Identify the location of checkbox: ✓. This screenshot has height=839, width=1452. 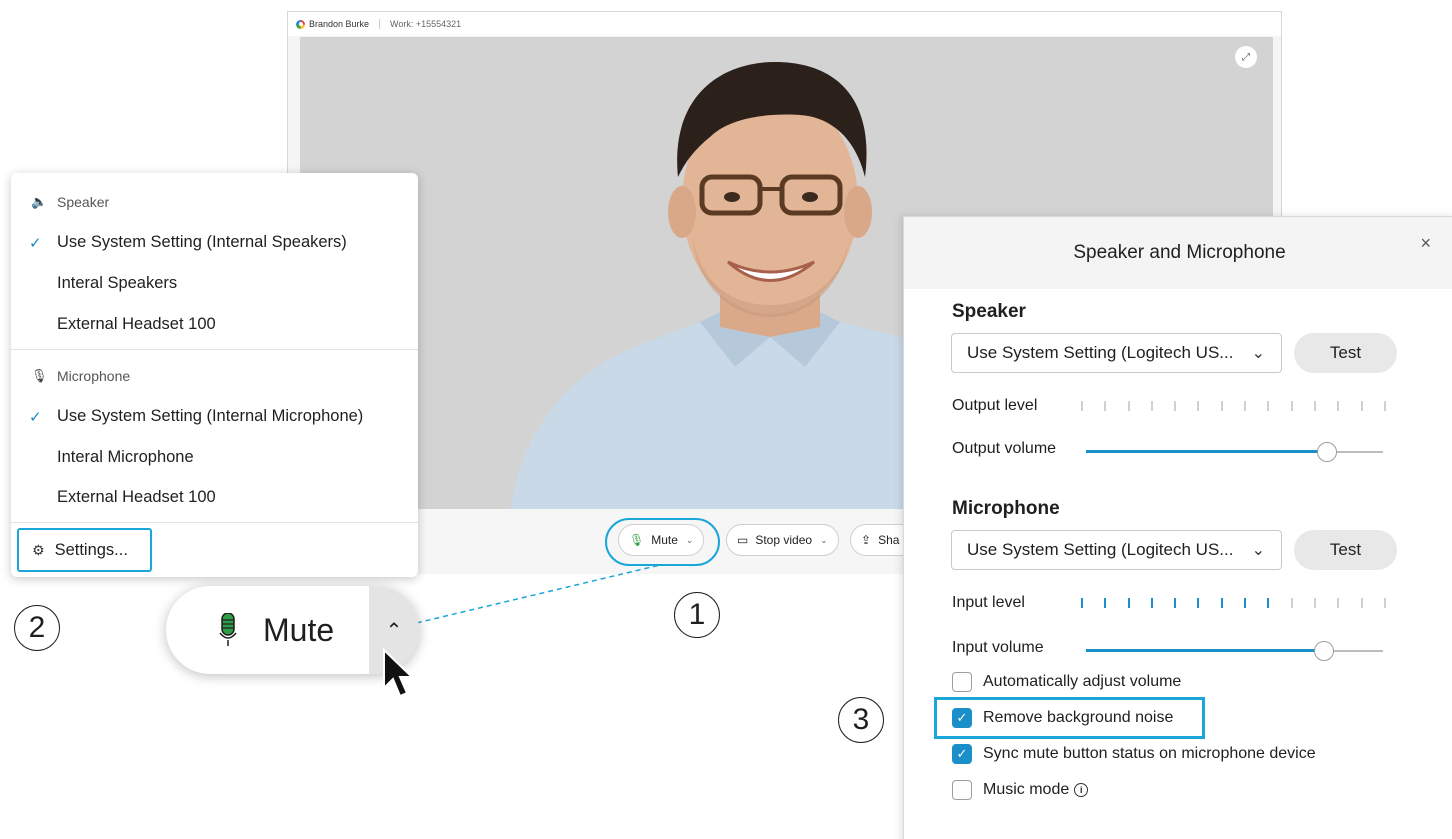
(962, 754).